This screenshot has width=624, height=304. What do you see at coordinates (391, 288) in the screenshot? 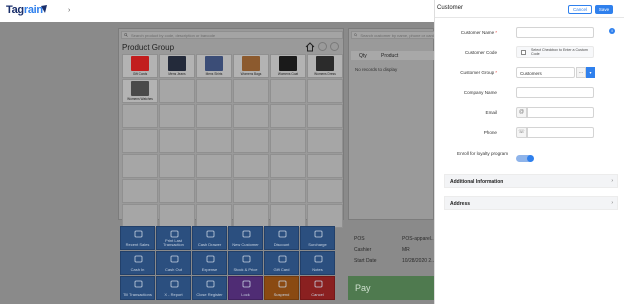
I see `pay-button: Pay` at bounding box center [391, 288].